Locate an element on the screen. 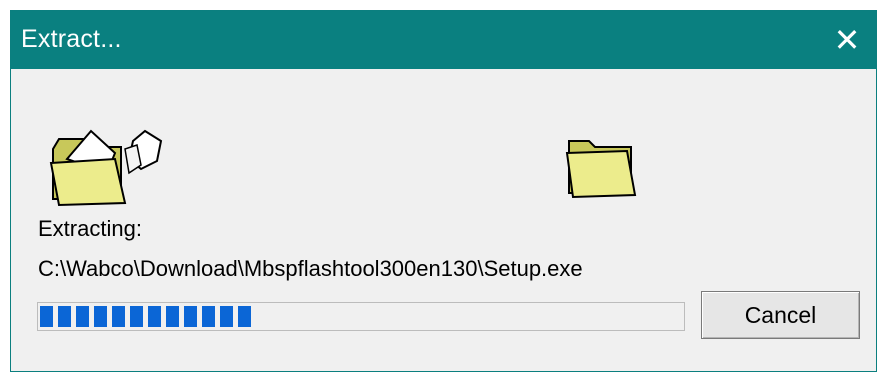 This screenshot has width=883, height=377. progress-bar is located at coordinates (361, 316).